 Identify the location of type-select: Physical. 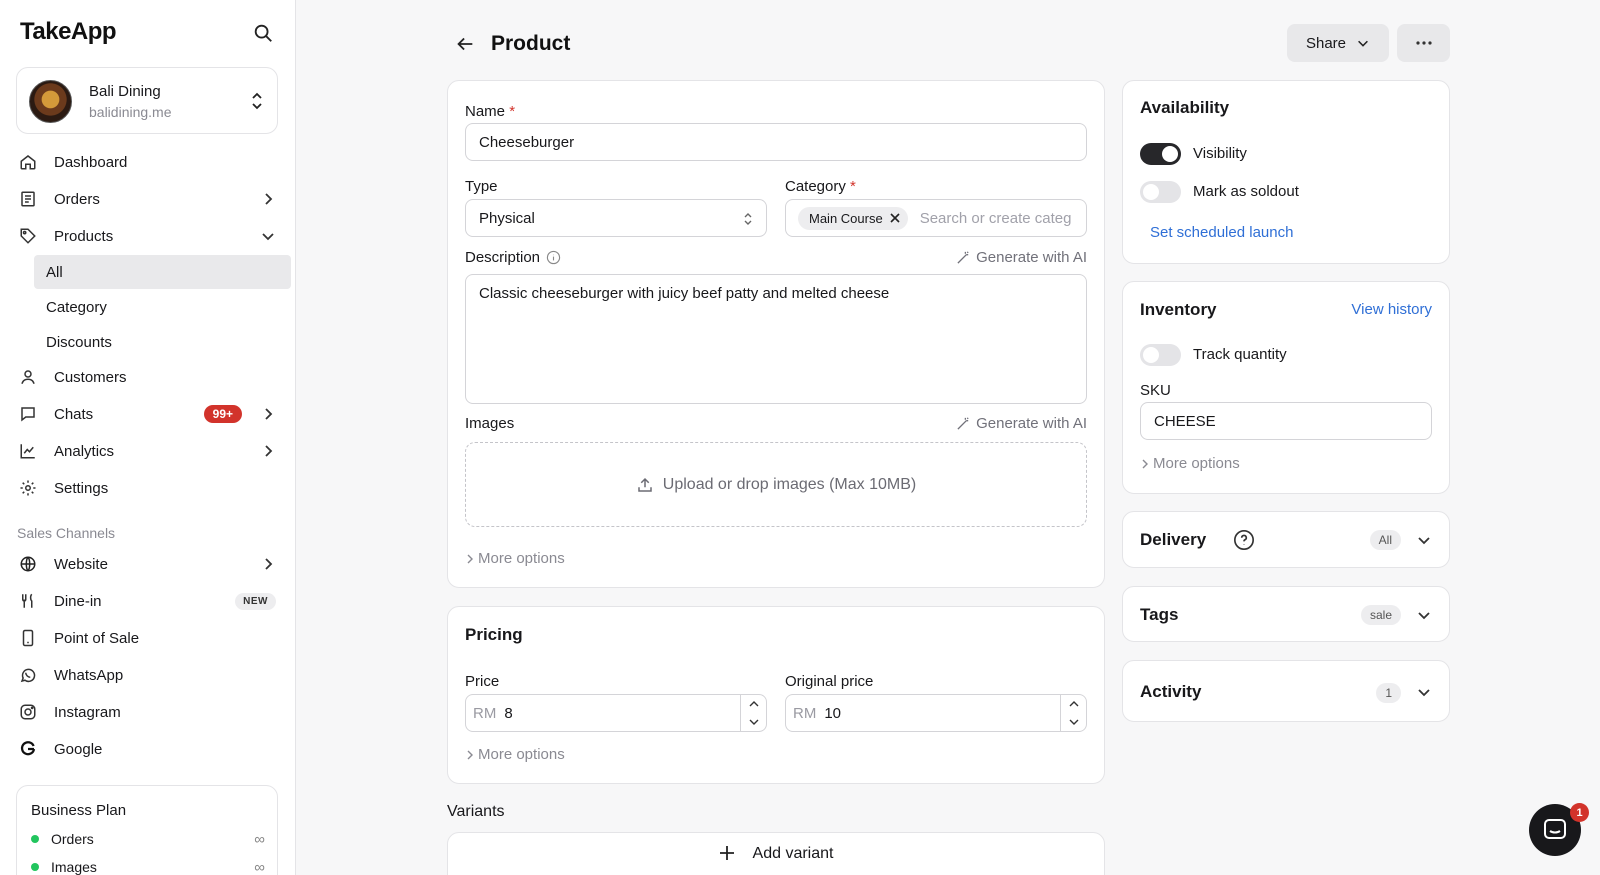
(616, 218).